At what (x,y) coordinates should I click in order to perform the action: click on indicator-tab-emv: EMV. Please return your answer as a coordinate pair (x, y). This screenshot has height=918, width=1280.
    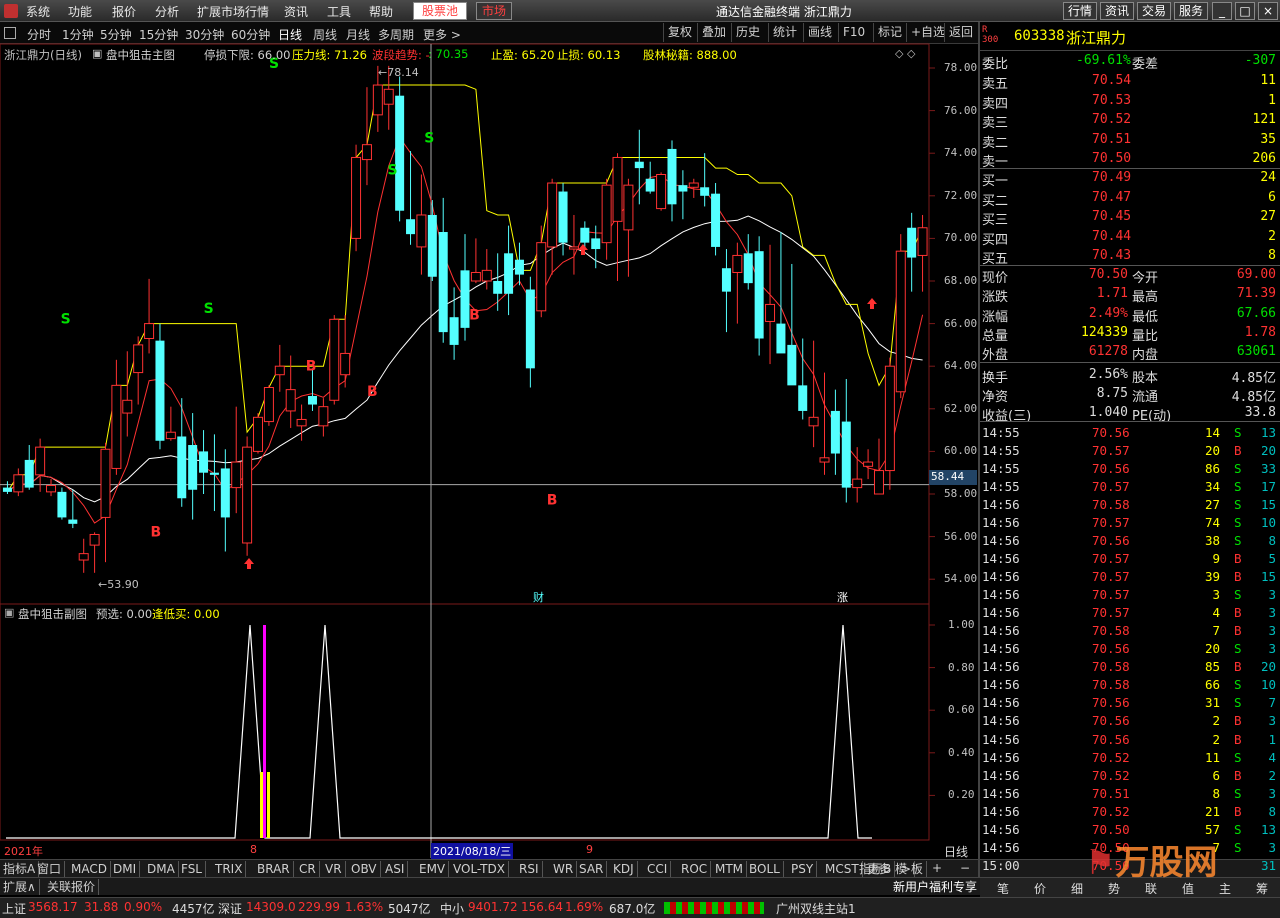
    Looking at the image, I should click on (433, 869).